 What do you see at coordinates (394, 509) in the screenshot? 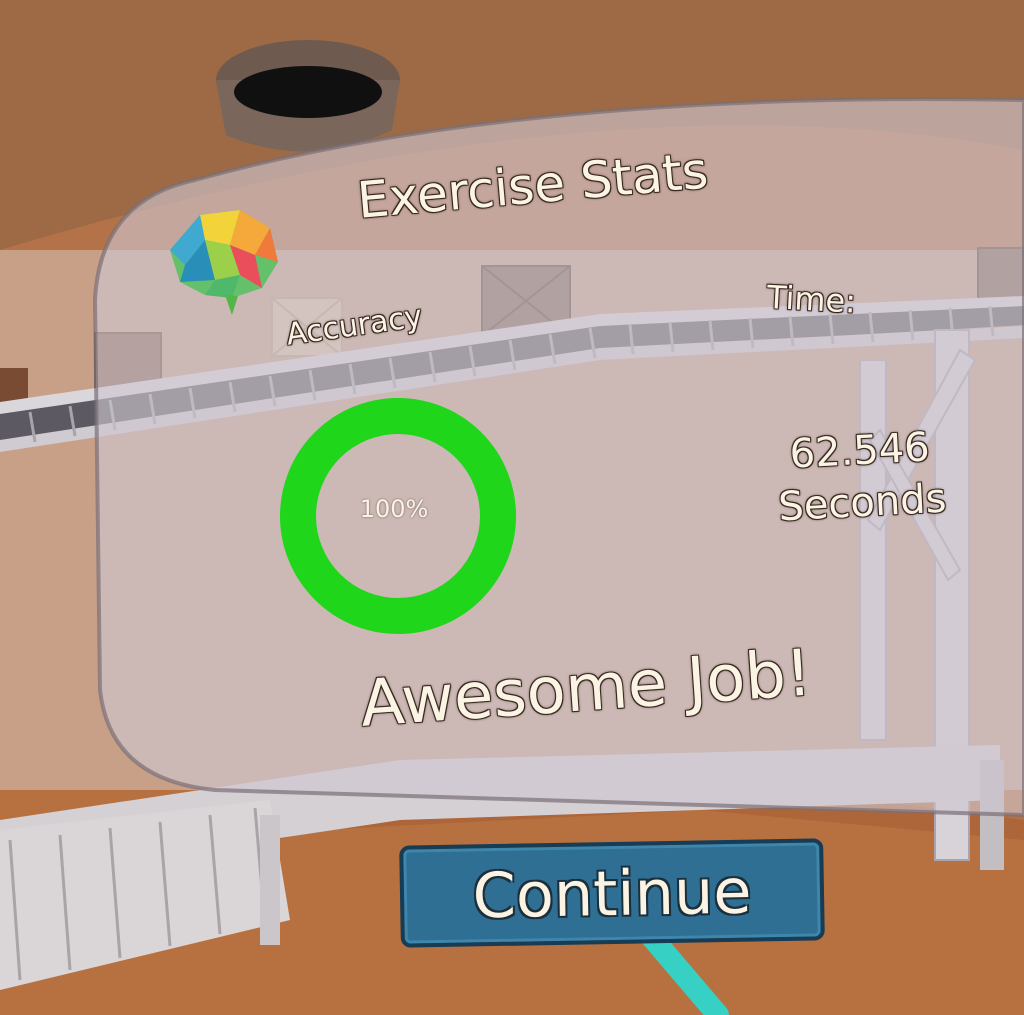
I see `accuracy-value: 100%` at bounding box center [394, 509].